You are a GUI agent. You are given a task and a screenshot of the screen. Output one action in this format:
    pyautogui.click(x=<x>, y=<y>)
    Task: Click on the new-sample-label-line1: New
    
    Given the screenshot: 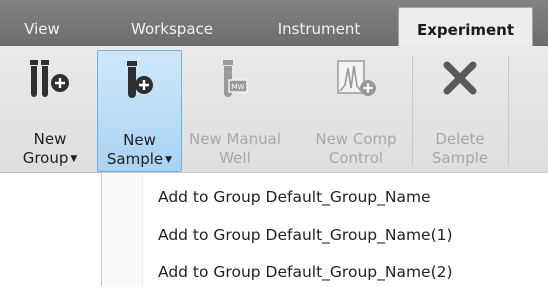 What is the action you would take?
    pyautogui.click(x=139, y=140)
    